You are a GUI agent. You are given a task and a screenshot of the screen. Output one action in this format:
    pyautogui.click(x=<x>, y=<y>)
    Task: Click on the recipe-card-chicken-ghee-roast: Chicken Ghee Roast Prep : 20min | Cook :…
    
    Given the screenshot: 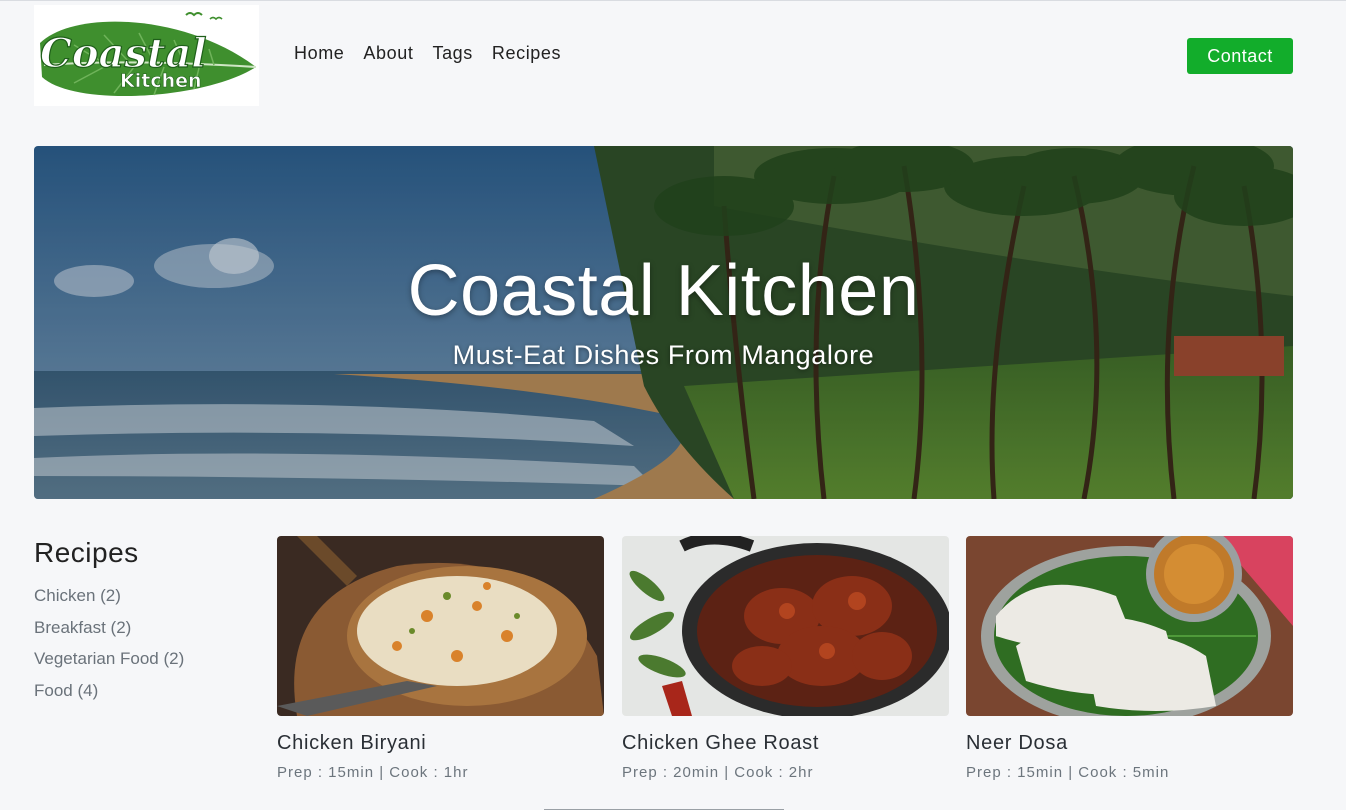 What is the action you would take?
    pyautogui.click(x=785, y=658)
    